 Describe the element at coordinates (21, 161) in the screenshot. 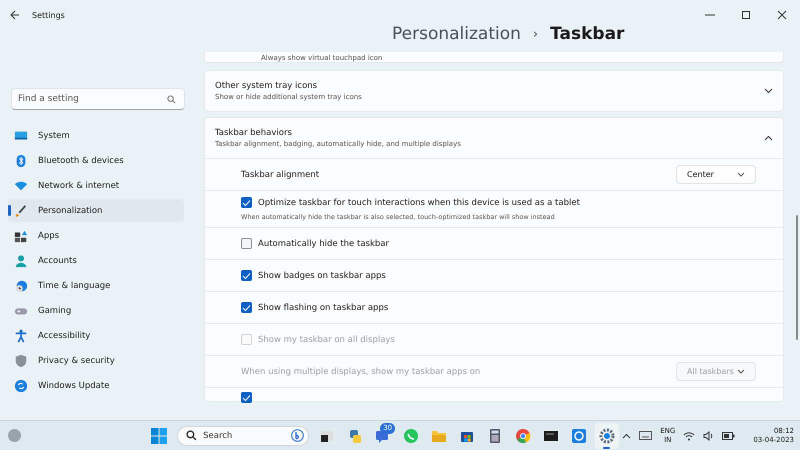

I see `bluetooth-icon` at that location.